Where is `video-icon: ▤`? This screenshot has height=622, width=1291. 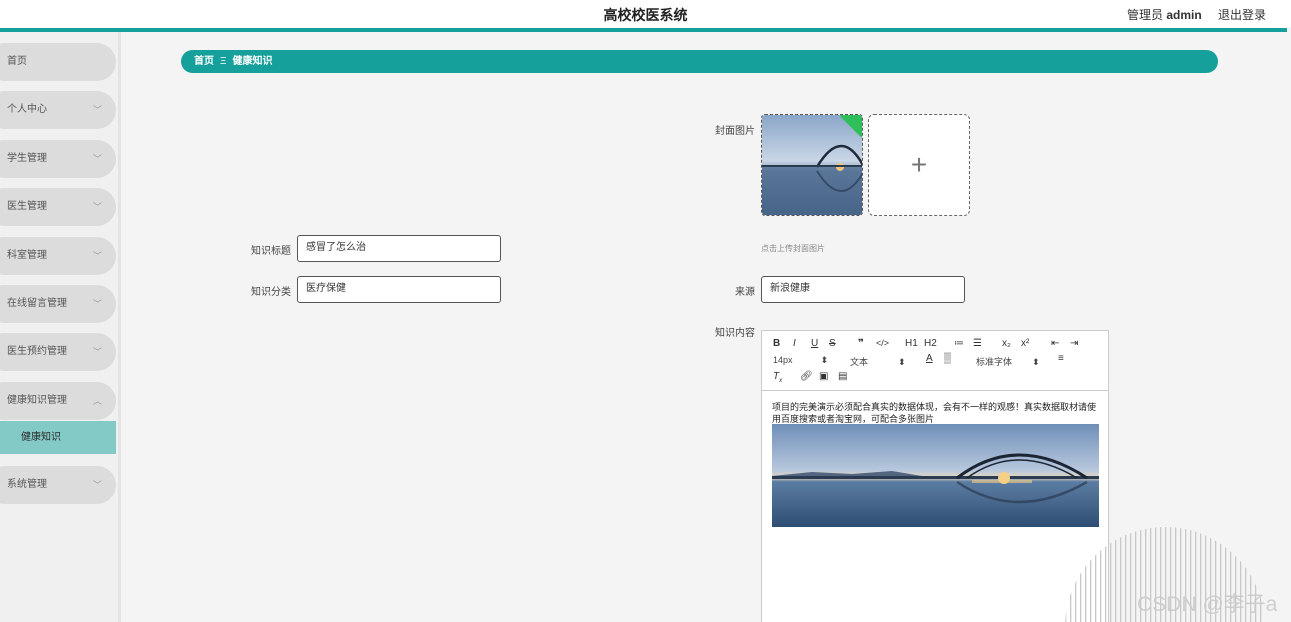
video-icon: ▤ is located at coordinates (842, 376).